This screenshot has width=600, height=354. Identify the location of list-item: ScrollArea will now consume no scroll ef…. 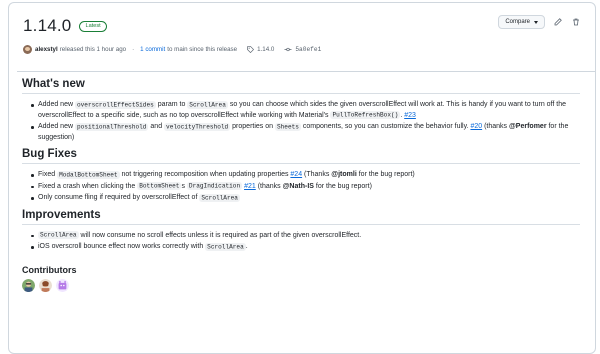
(301, 236).